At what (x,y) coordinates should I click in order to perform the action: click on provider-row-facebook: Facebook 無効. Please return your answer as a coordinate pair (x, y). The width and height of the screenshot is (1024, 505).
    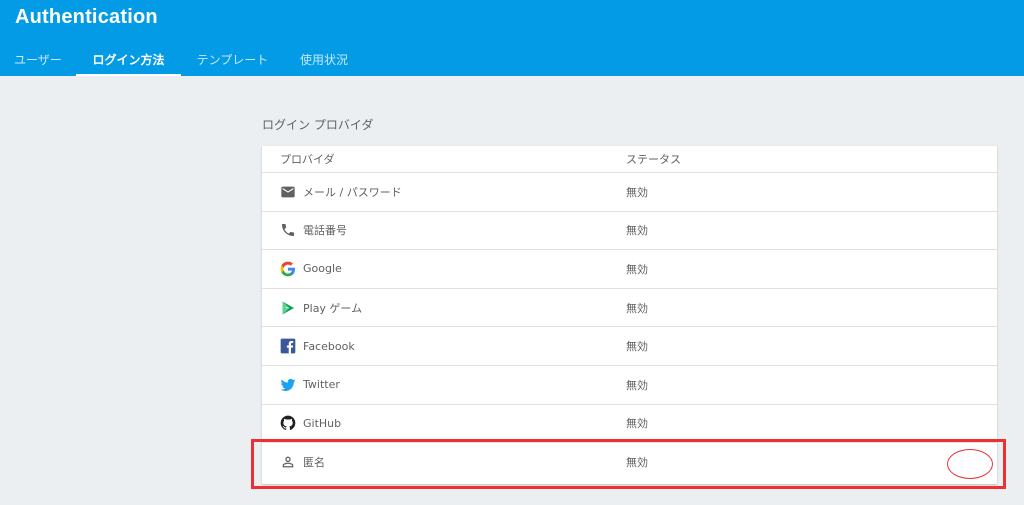
    Looking at the image, I should click on (629, 346).